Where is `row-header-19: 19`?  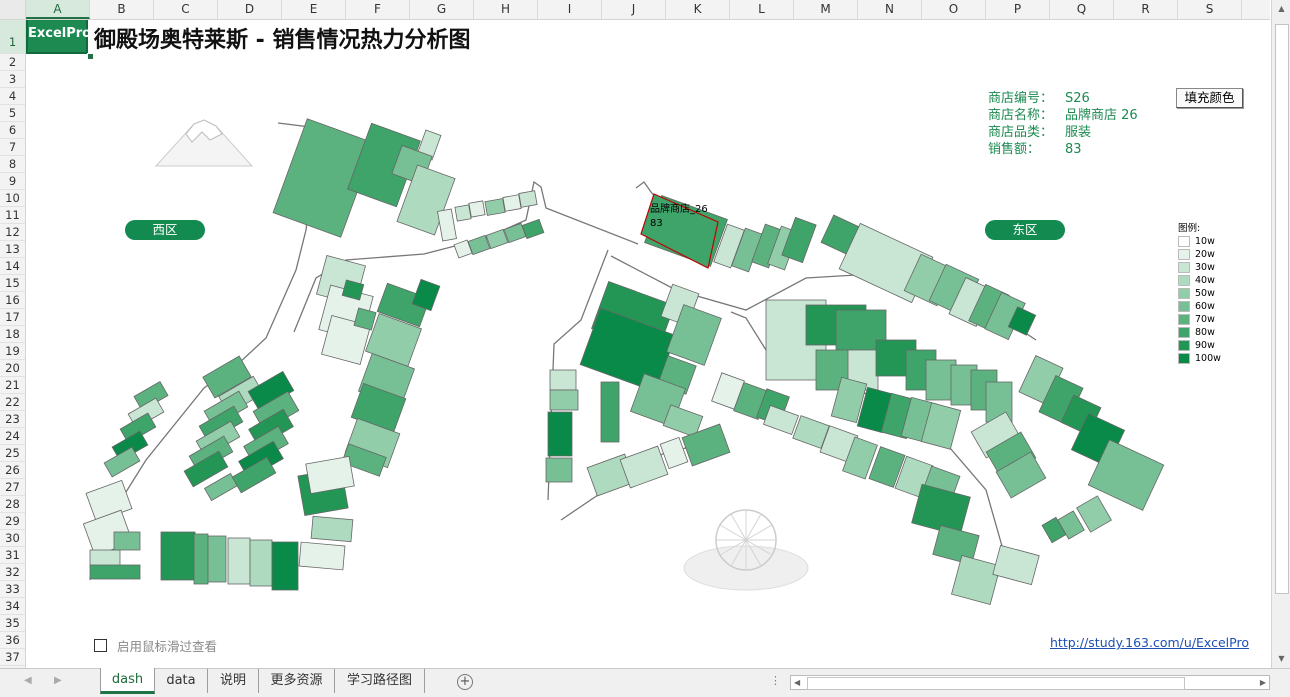 row-header-19: 19 is located at coordinates (12, 351).